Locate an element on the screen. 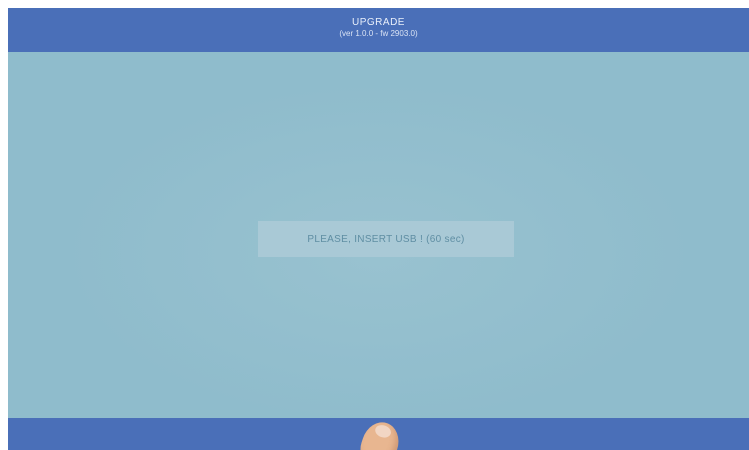 This screenshot has height=450, width=749. message-text: PLEASE, INSERT USB ! (60 sec) is located at coordinates (386, 239).